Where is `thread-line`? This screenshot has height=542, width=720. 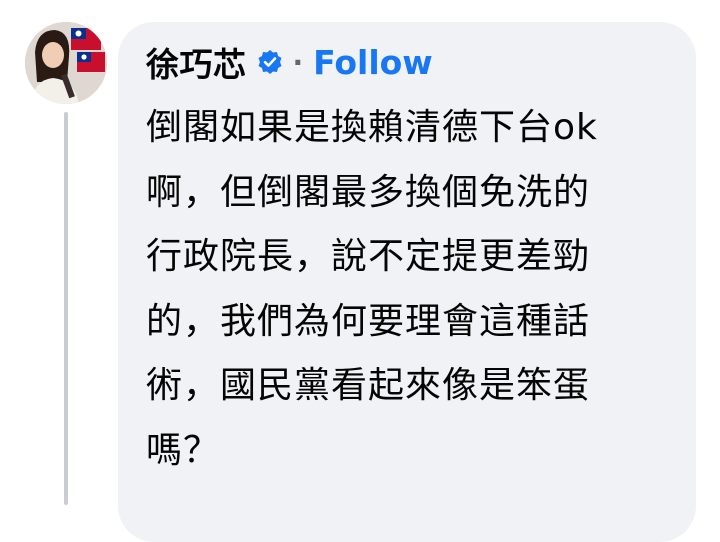 thread-line is located at coordinates (66, 308).